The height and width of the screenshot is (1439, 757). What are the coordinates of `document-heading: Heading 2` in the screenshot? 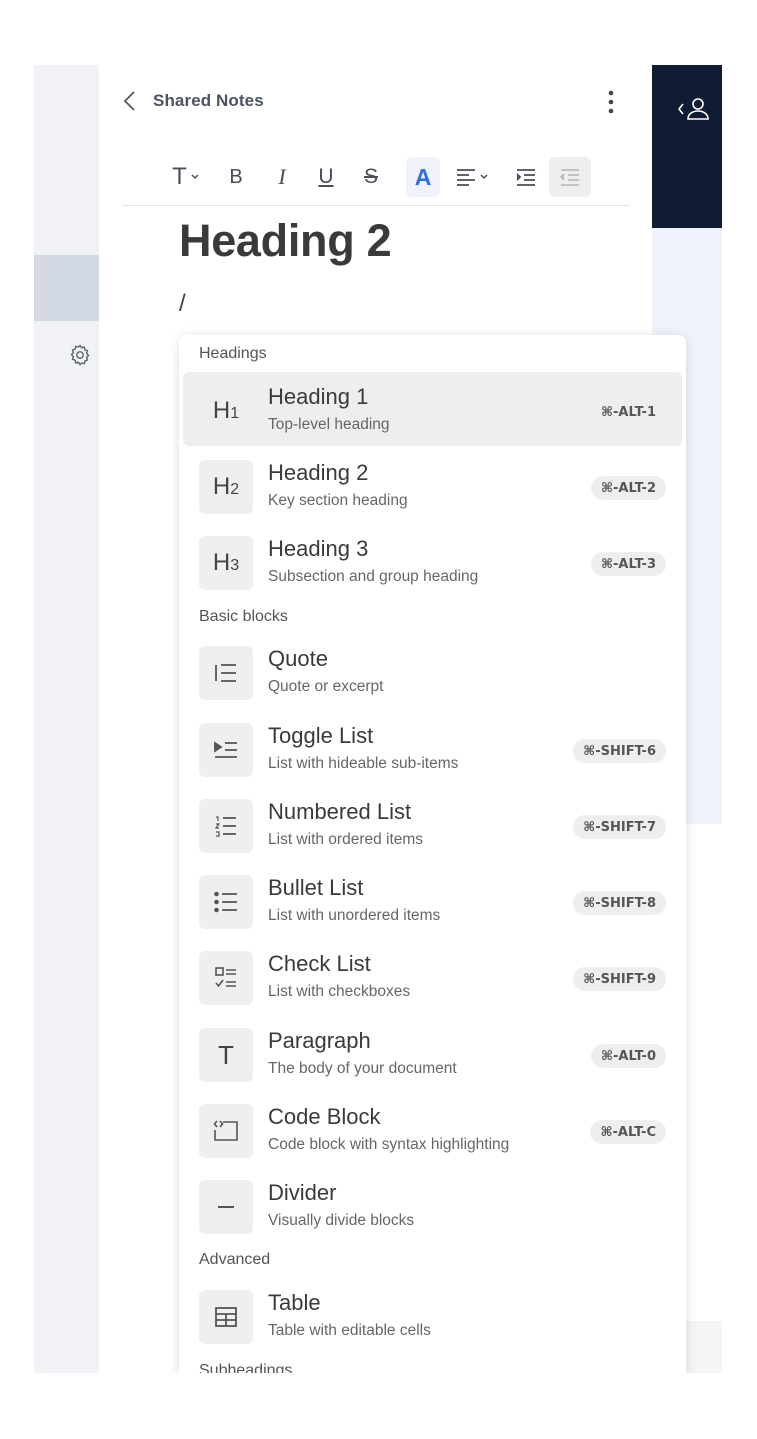 It's located at (285, 241).